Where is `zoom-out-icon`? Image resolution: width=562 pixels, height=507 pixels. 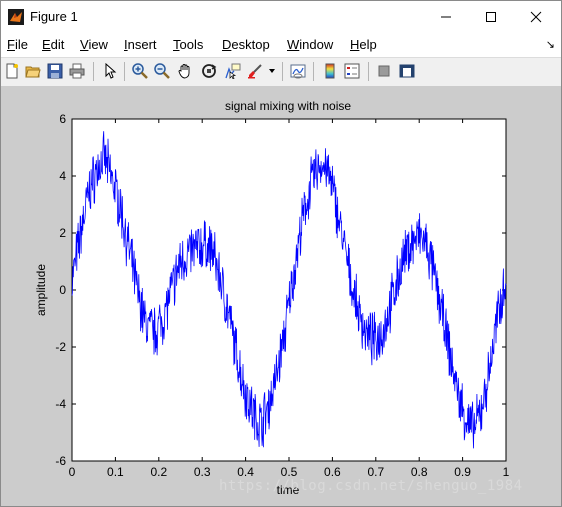
zoom-out-icon is located at coordinates (162, 71).